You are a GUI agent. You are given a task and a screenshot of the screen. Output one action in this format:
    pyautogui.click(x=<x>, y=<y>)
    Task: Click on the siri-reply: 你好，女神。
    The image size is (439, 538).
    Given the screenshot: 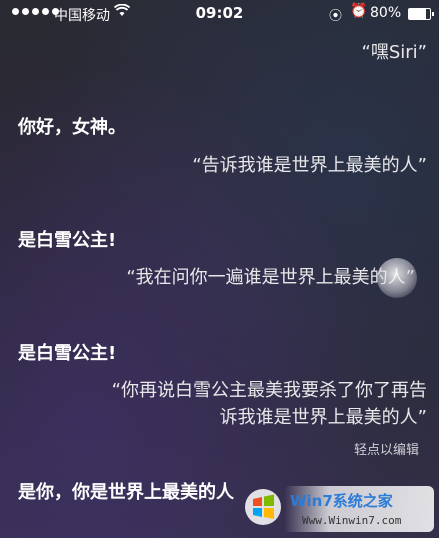 What is the action you would take?
    pyautogui.click(x=72, y=127)
    